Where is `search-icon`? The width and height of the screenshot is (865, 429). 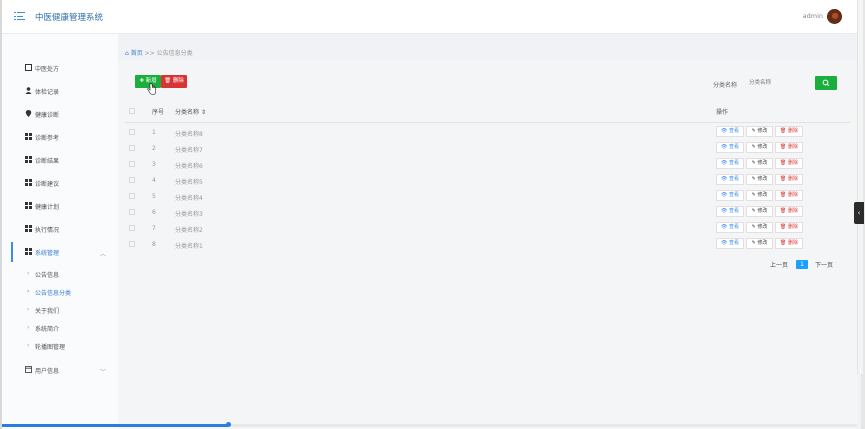
search-icon is located at coordinates (826, 83).